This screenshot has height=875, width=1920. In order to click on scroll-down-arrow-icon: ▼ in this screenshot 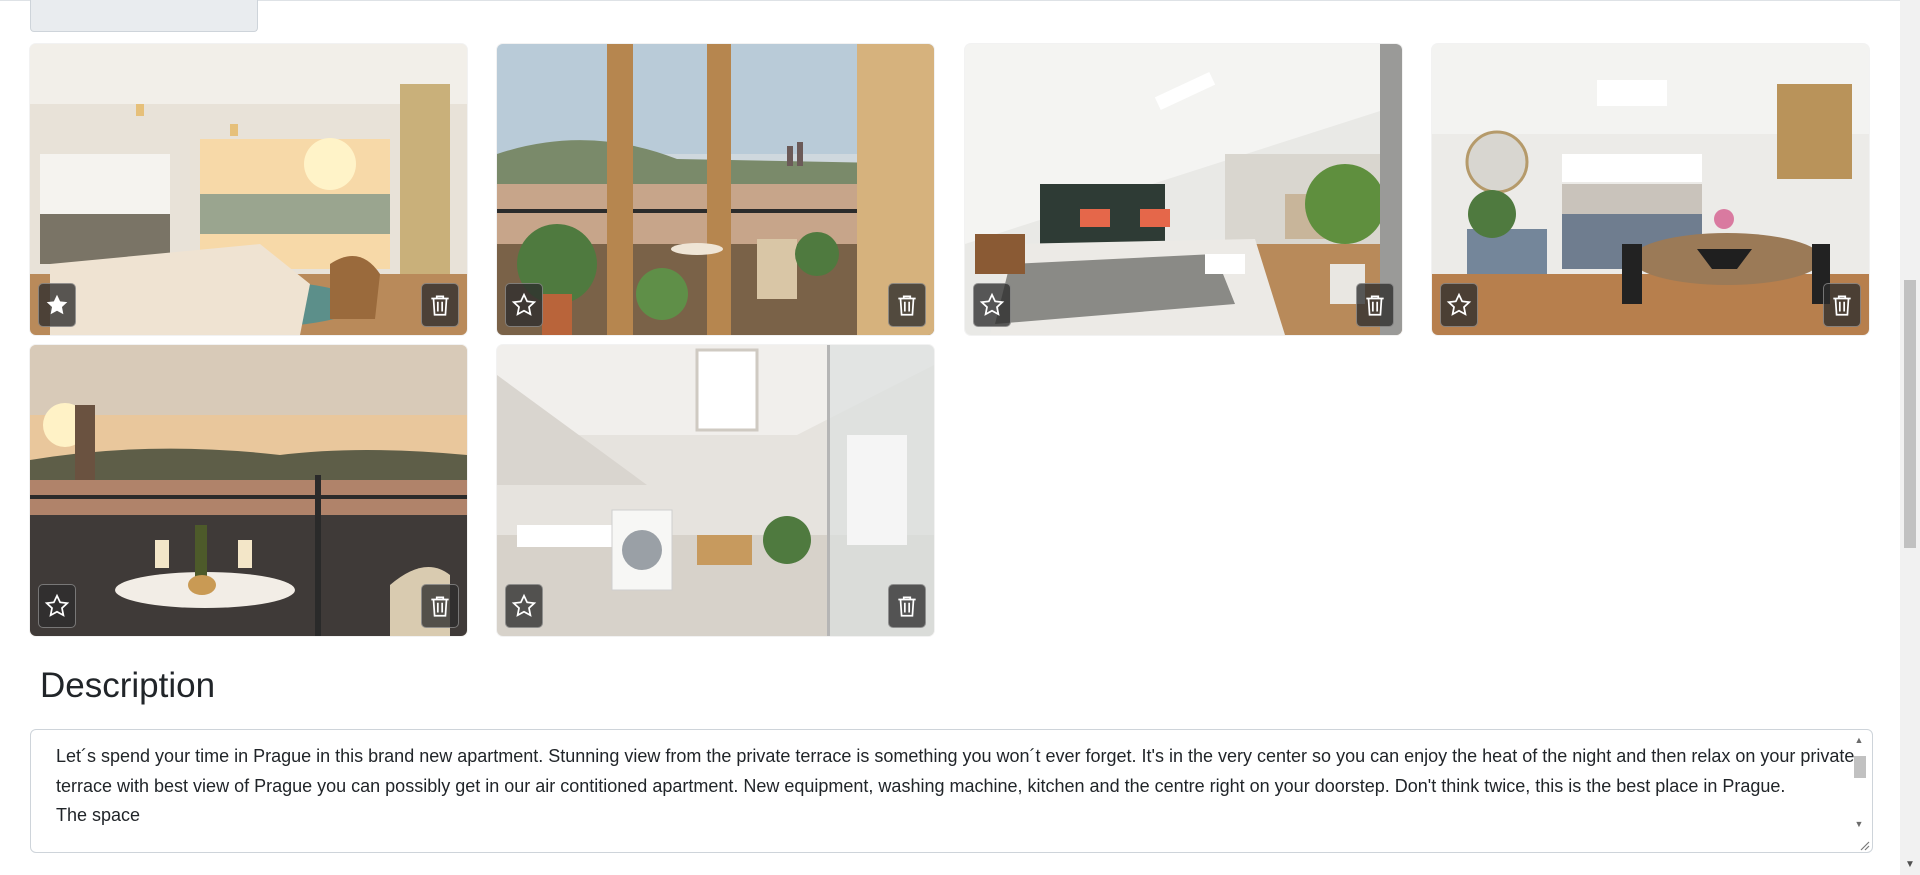, I will do `click(1859, 824)`.